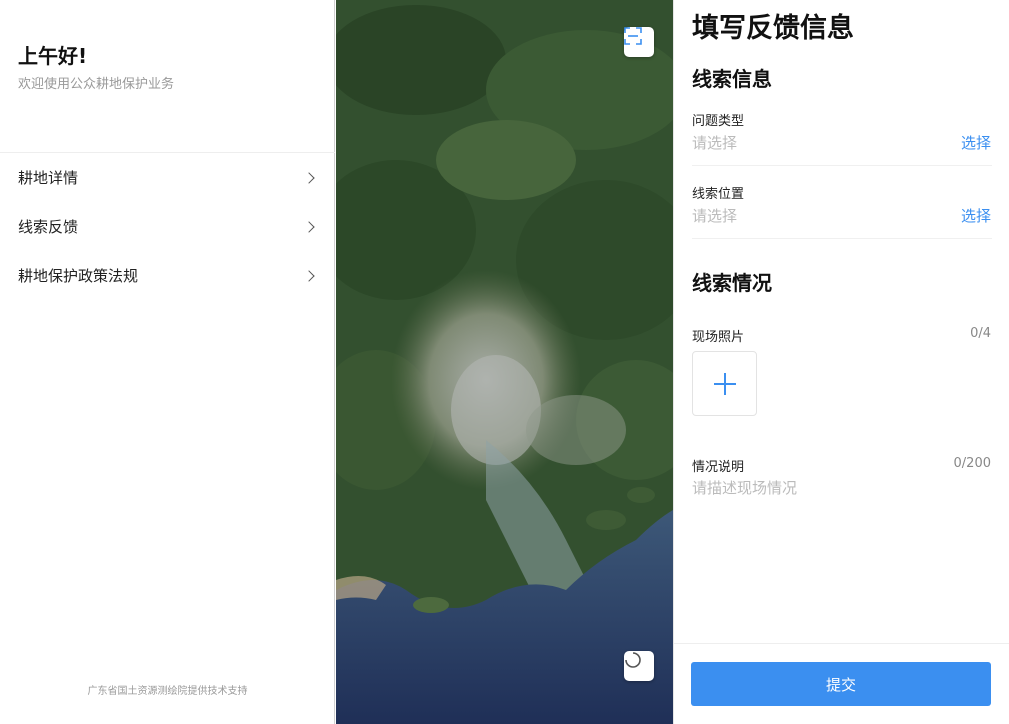  What do you see at coordinates (732, 79) in the screenshot?
I see `clue-info-title: 线索信息` at bounding box center [732, 79].